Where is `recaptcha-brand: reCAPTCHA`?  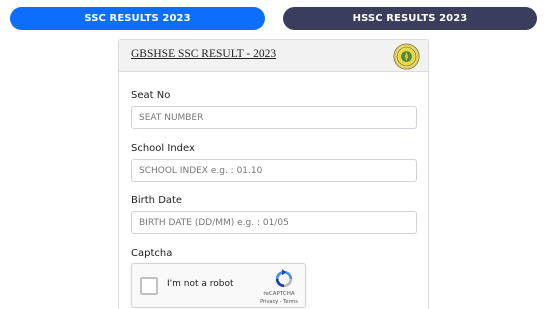 recaptcha-brand: reCAPTCHA is located at coordinates (279, 294).